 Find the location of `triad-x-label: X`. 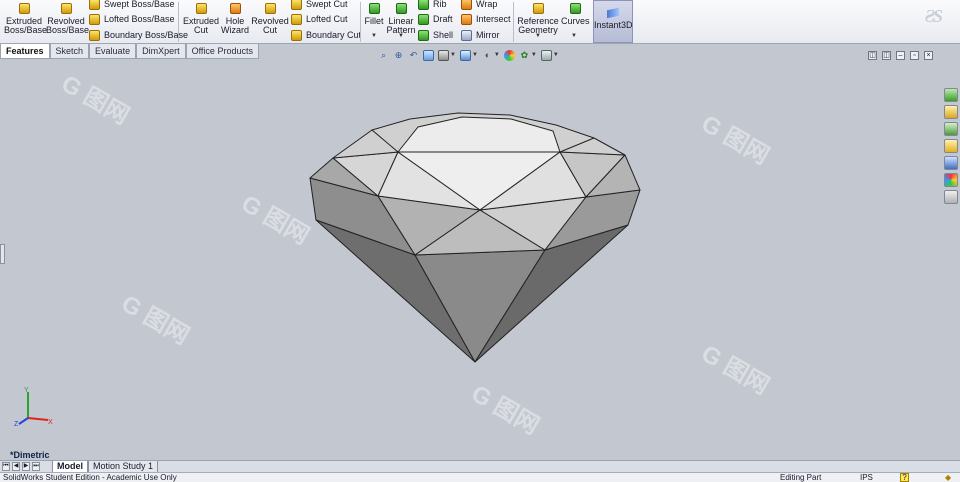

triad-x-label: X is located at coordinates (50, 422).